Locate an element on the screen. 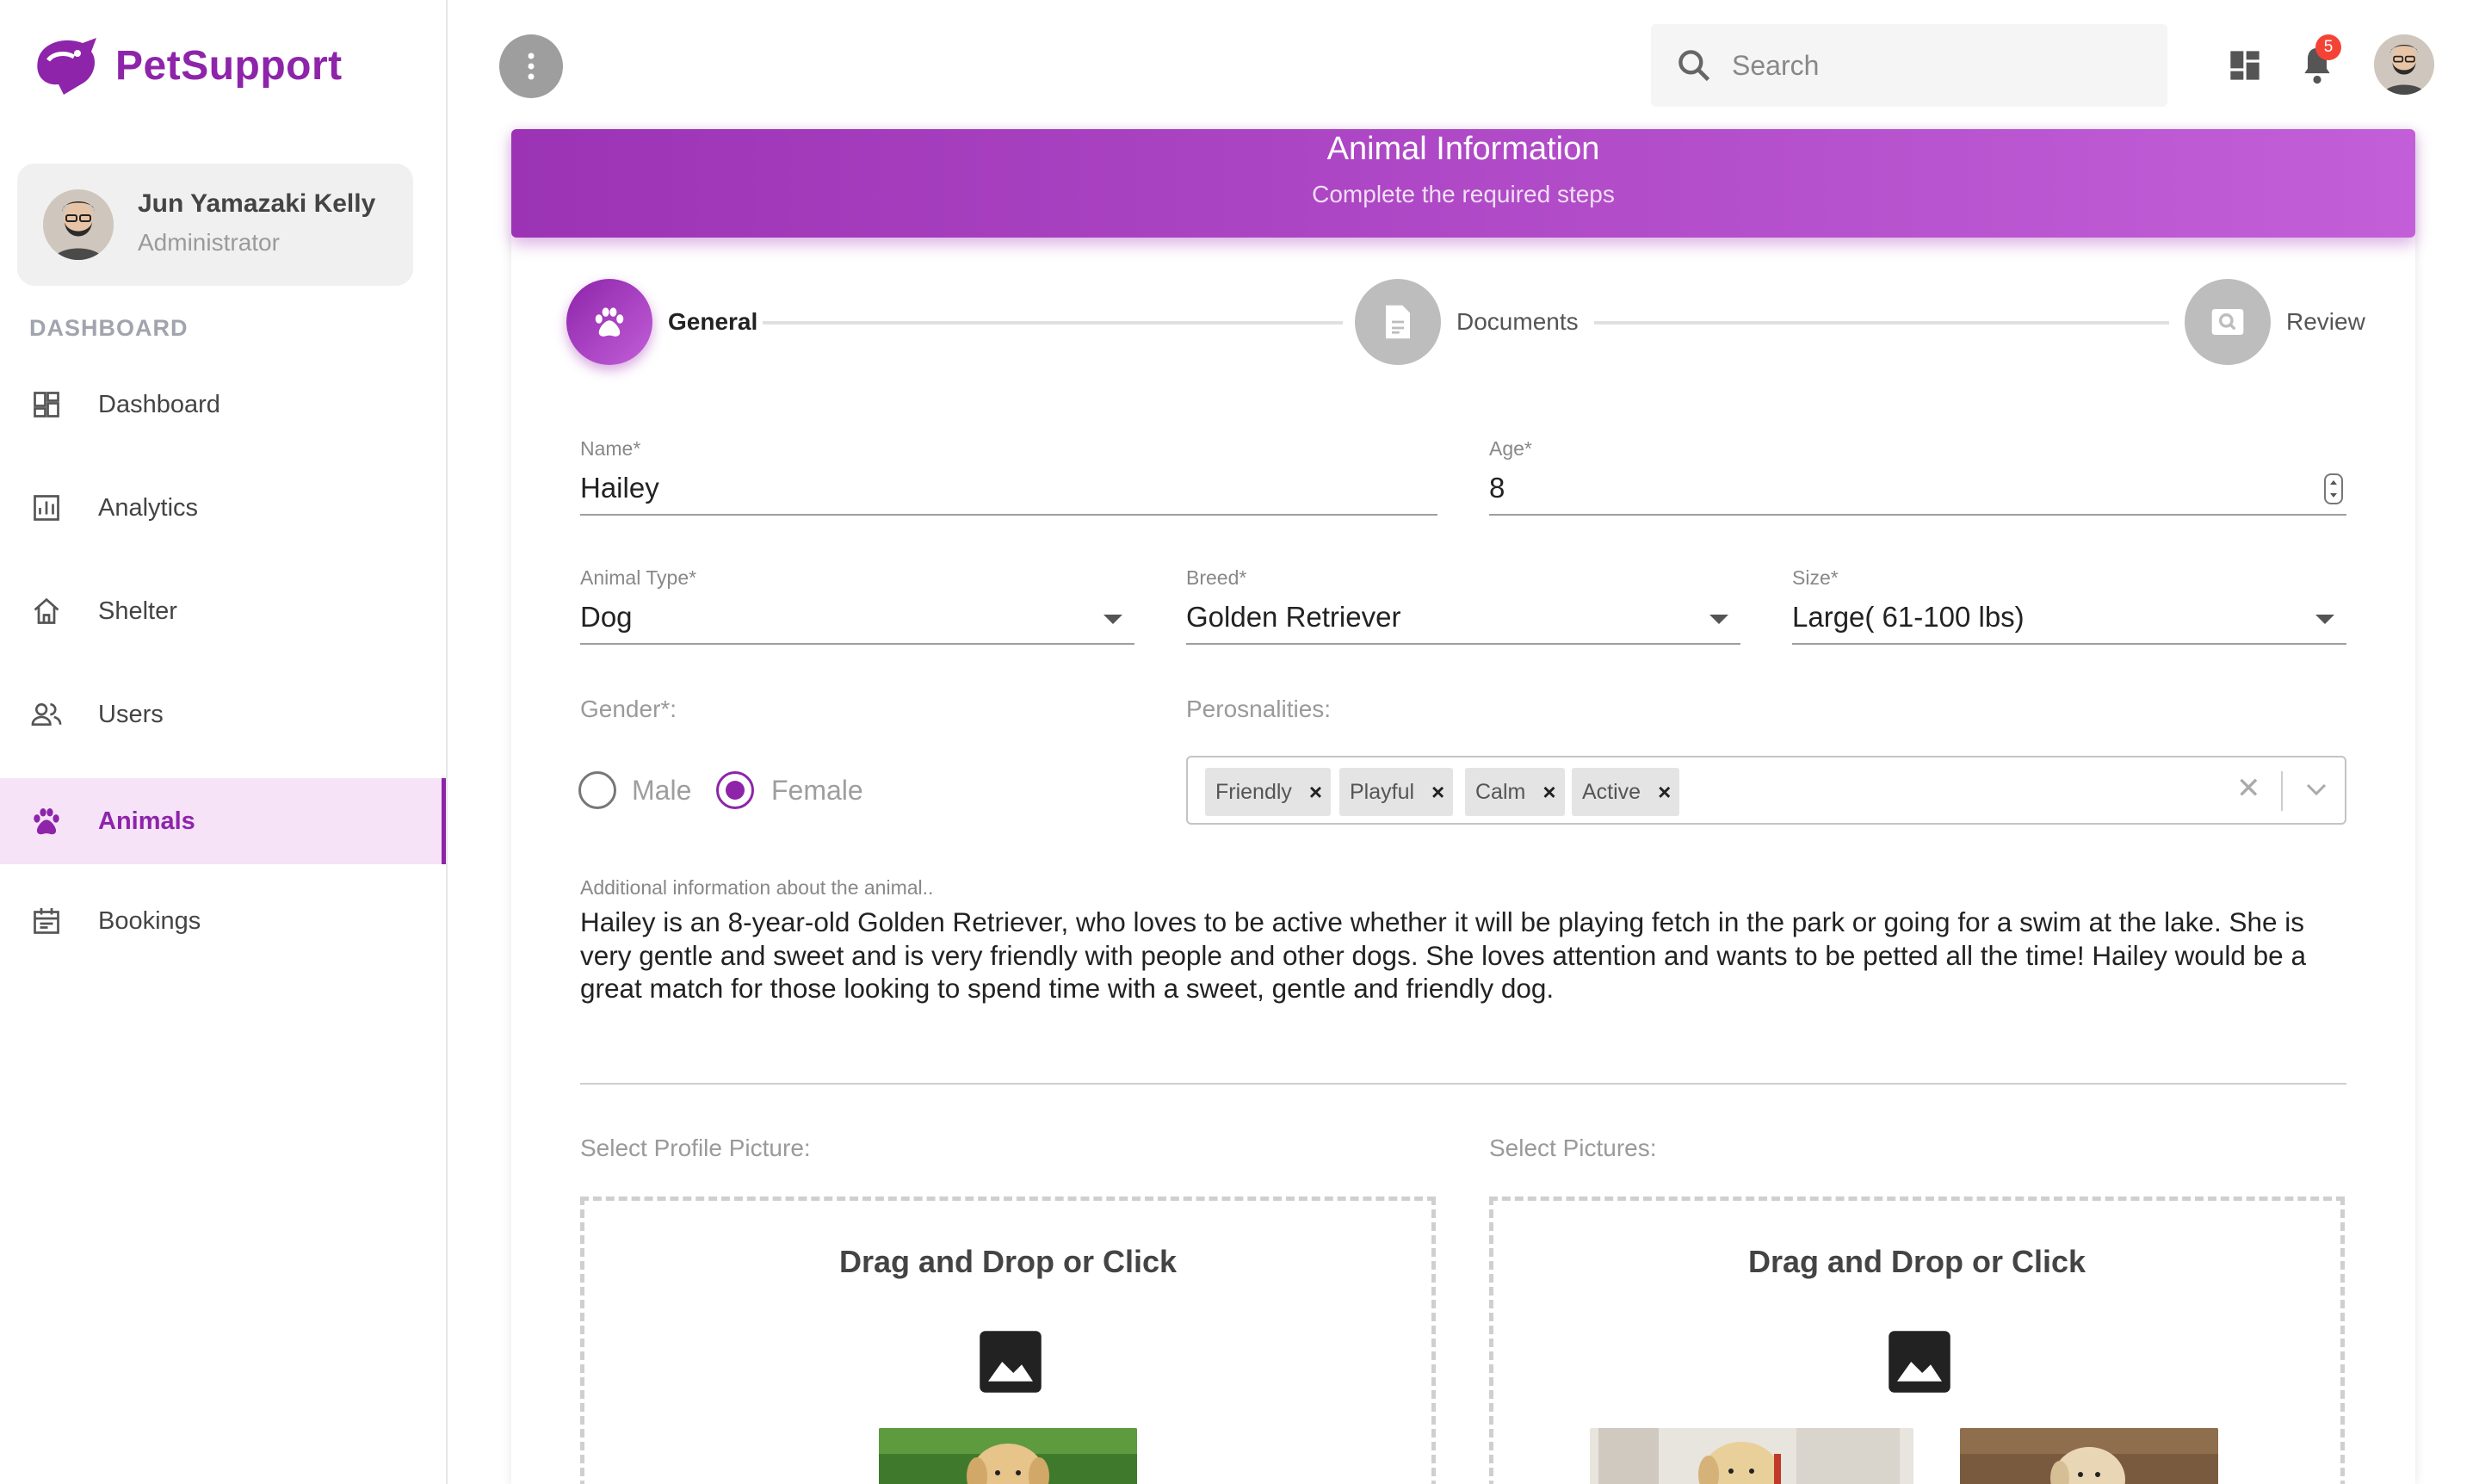  search-input is located at coordinates (1938, 65).